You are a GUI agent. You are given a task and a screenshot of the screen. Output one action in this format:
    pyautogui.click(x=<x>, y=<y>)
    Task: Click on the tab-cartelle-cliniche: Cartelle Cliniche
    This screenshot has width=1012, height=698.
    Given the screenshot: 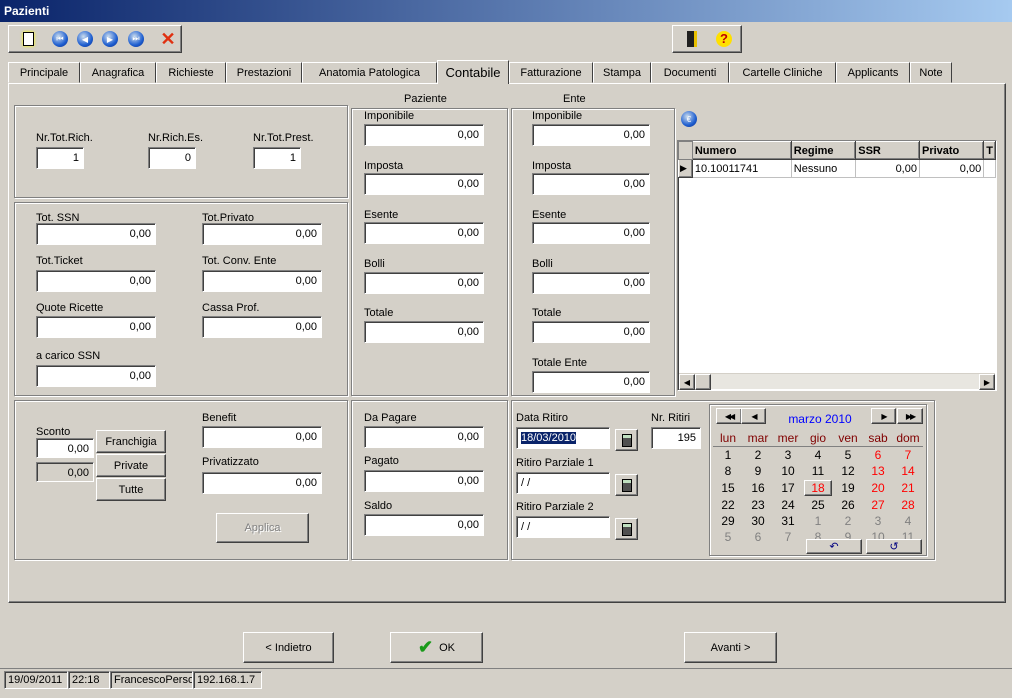 What is the action you would take?
    pyautogui.click(x=782, y=72)
    